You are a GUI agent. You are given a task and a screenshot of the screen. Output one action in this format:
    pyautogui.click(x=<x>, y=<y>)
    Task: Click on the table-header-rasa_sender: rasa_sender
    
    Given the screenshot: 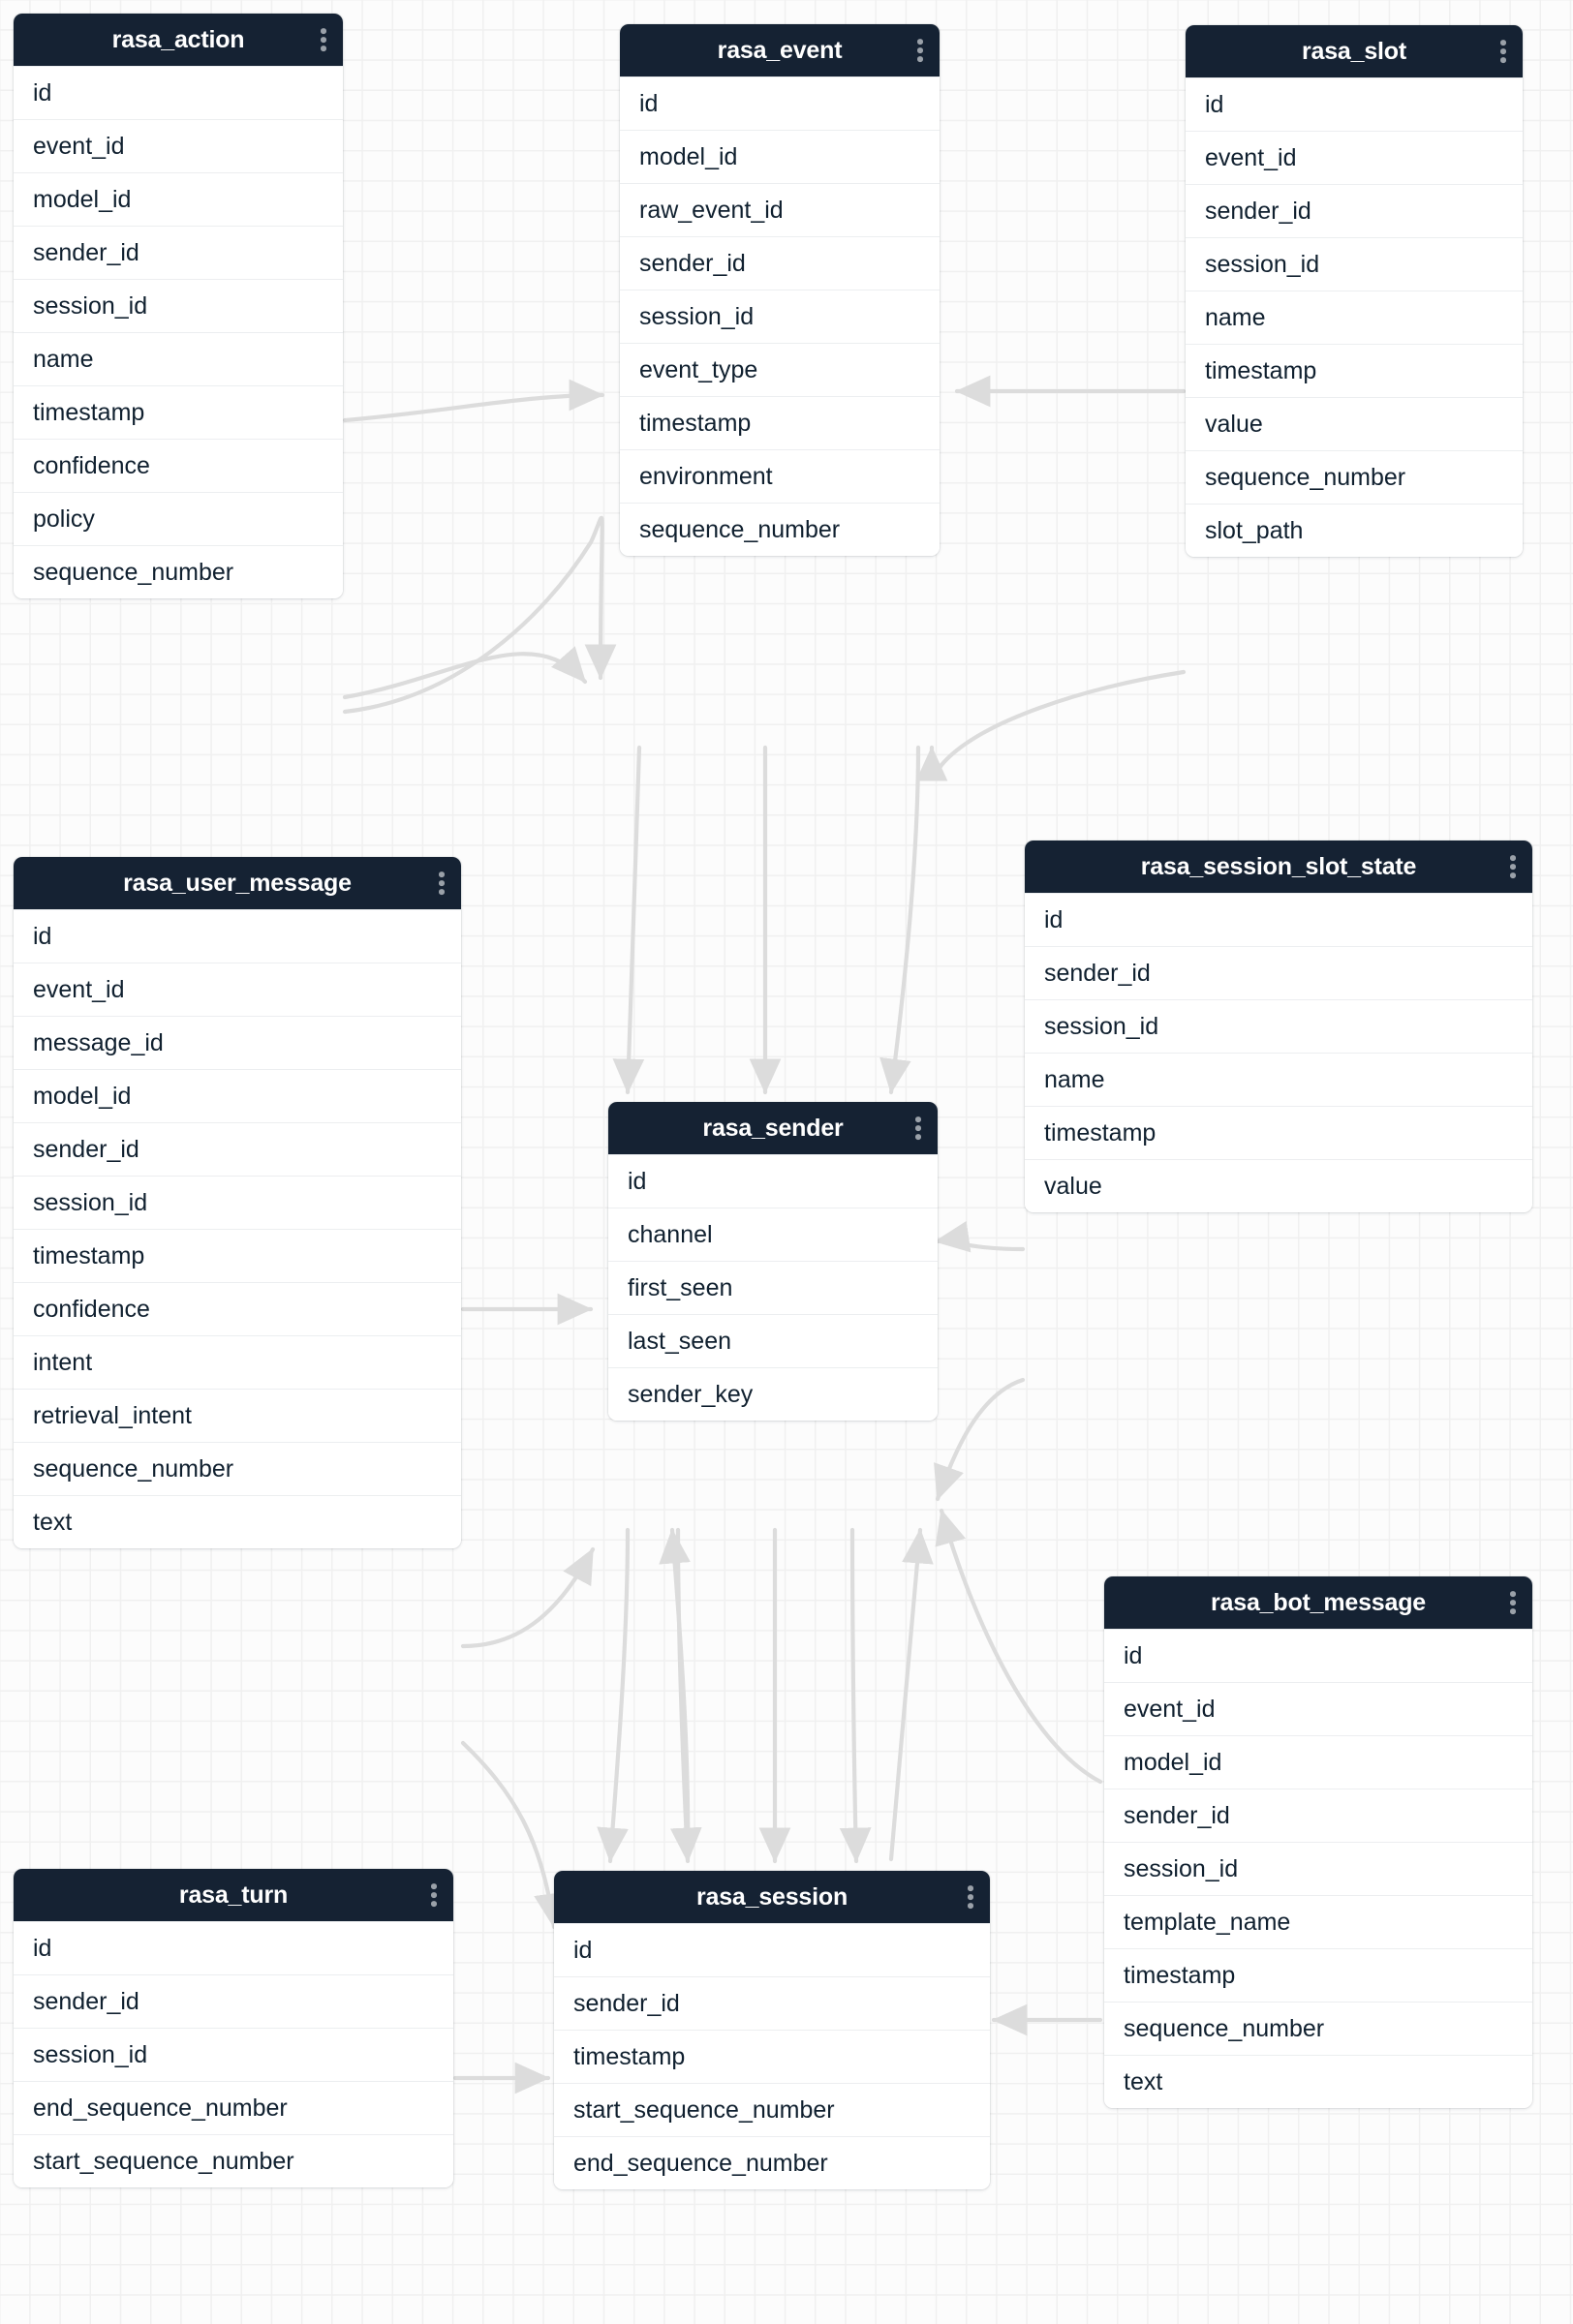 What is the action you would take?
    pyautogui.click(x=773, y=1128)
    